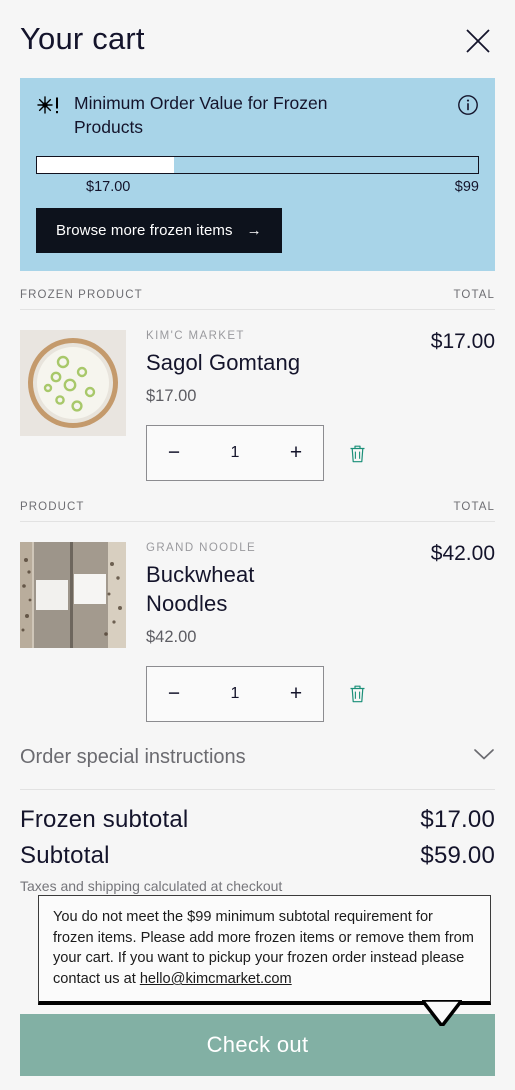 The image size is (515, 1090). I want to click on special-instructions-label: Order special instructions, so click(133, 756).